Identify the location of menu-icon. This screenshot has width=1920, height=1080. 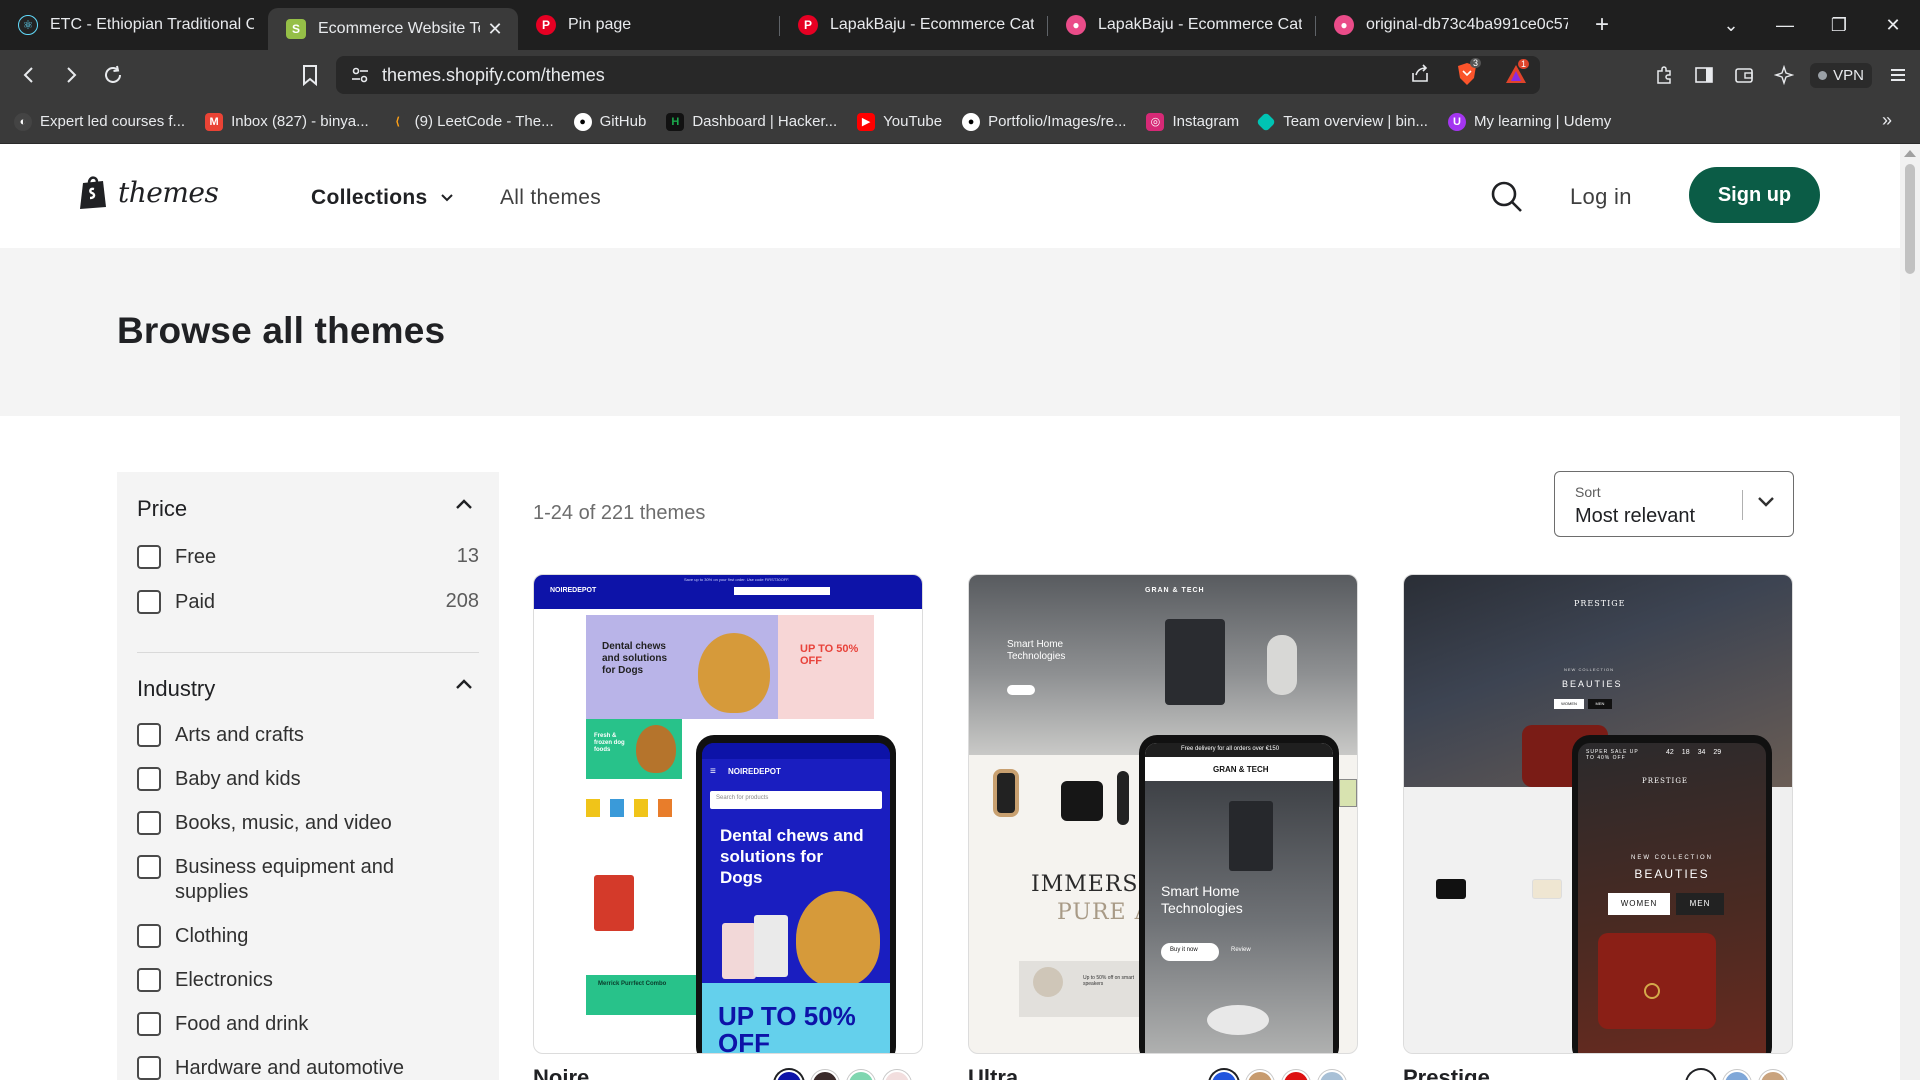
(1898, 75).